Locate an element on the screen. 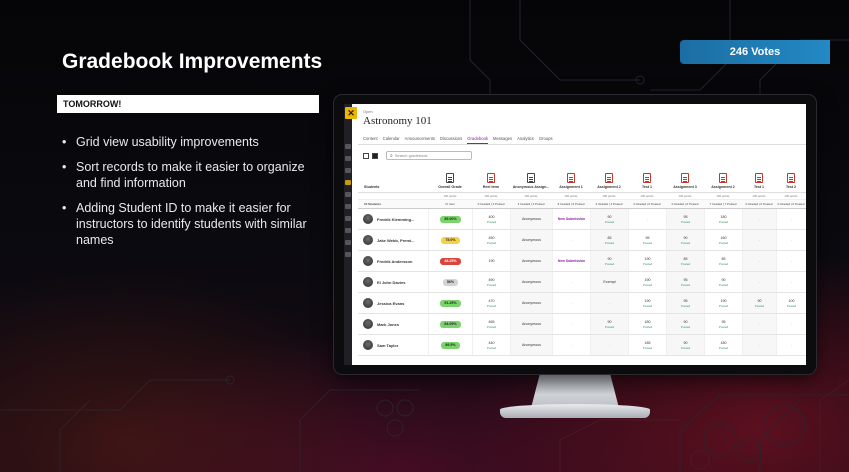 This screenshot has width=849, height=472. student-cell: Jessica Evans is located at coordinates (393, 303).